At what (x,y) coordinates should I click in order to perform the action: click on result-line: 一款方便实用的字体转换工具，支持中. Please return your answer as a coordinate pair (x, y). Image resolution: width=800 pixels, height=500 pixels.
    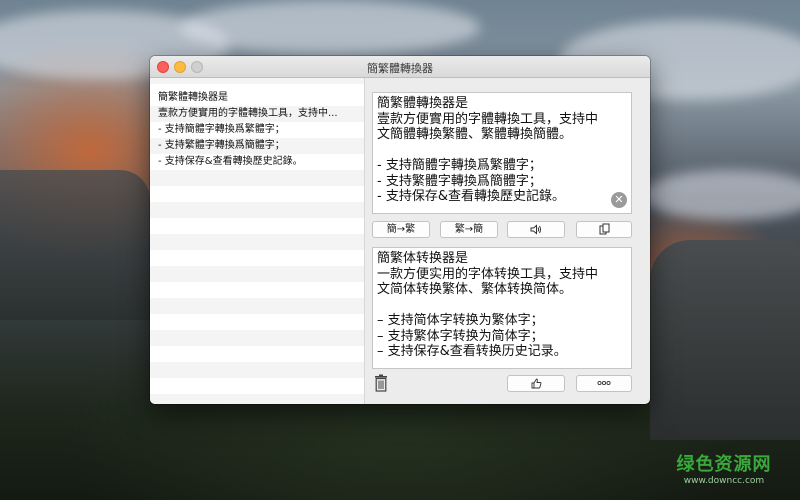
    Looking at the image, I should click on (488, 274).